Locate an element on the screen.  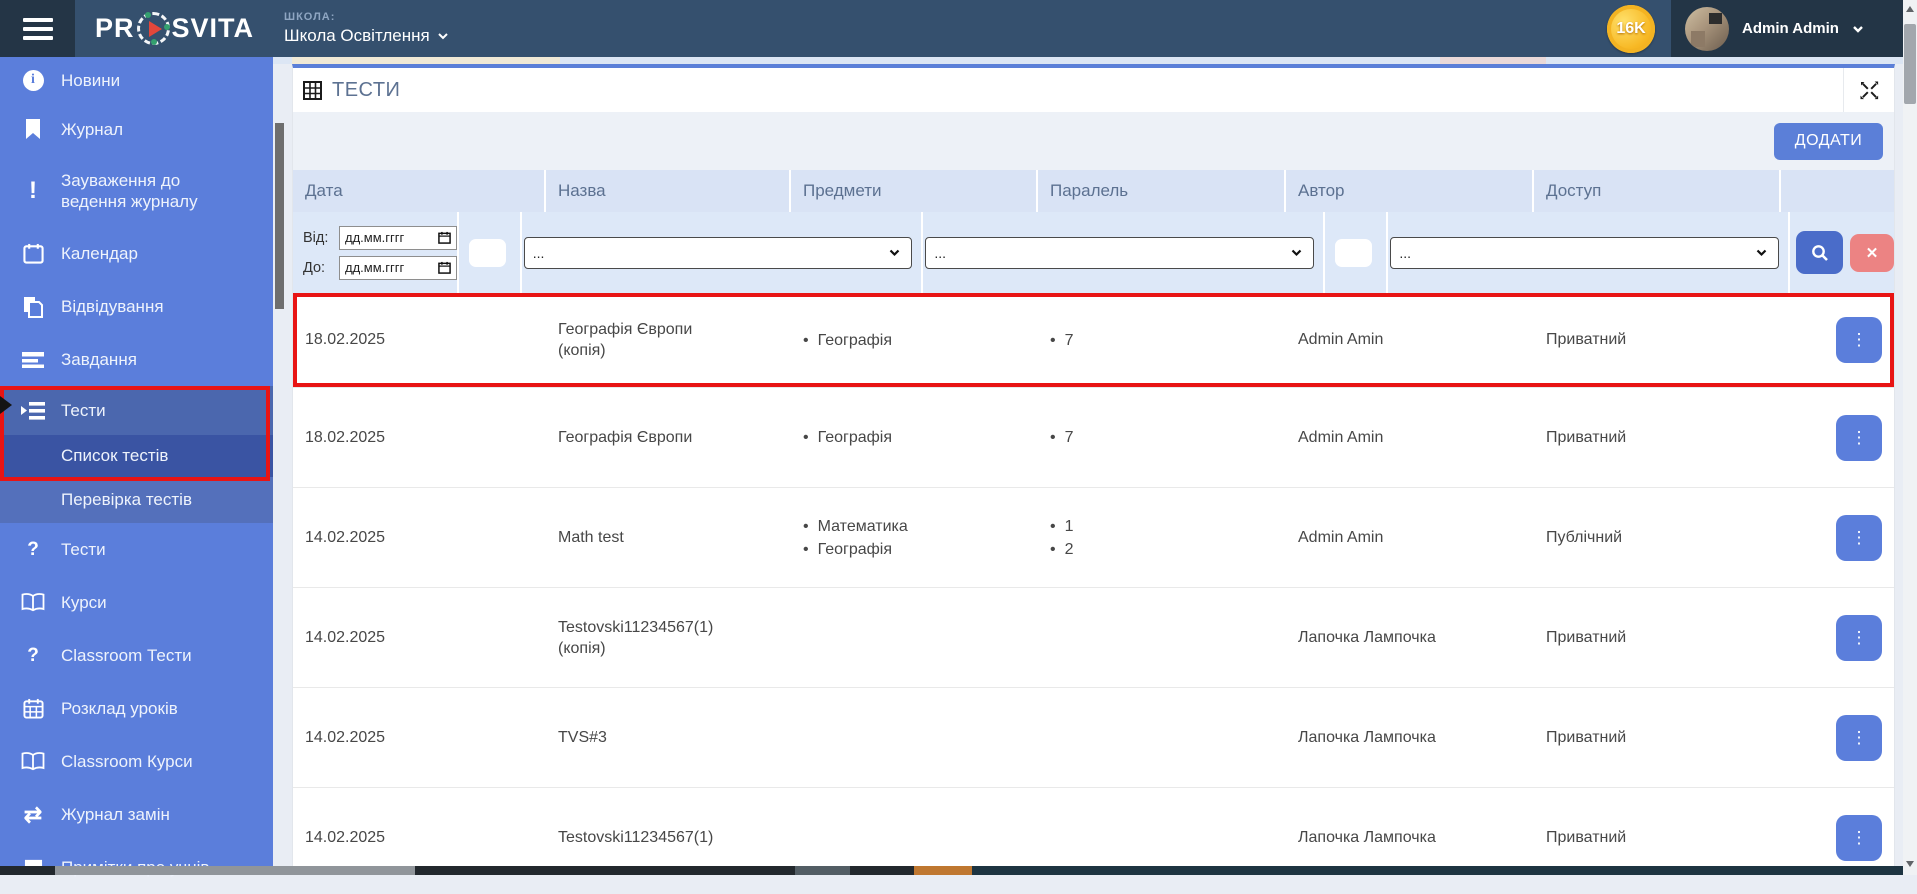
pages-icon is located at coordinates (33, 307).